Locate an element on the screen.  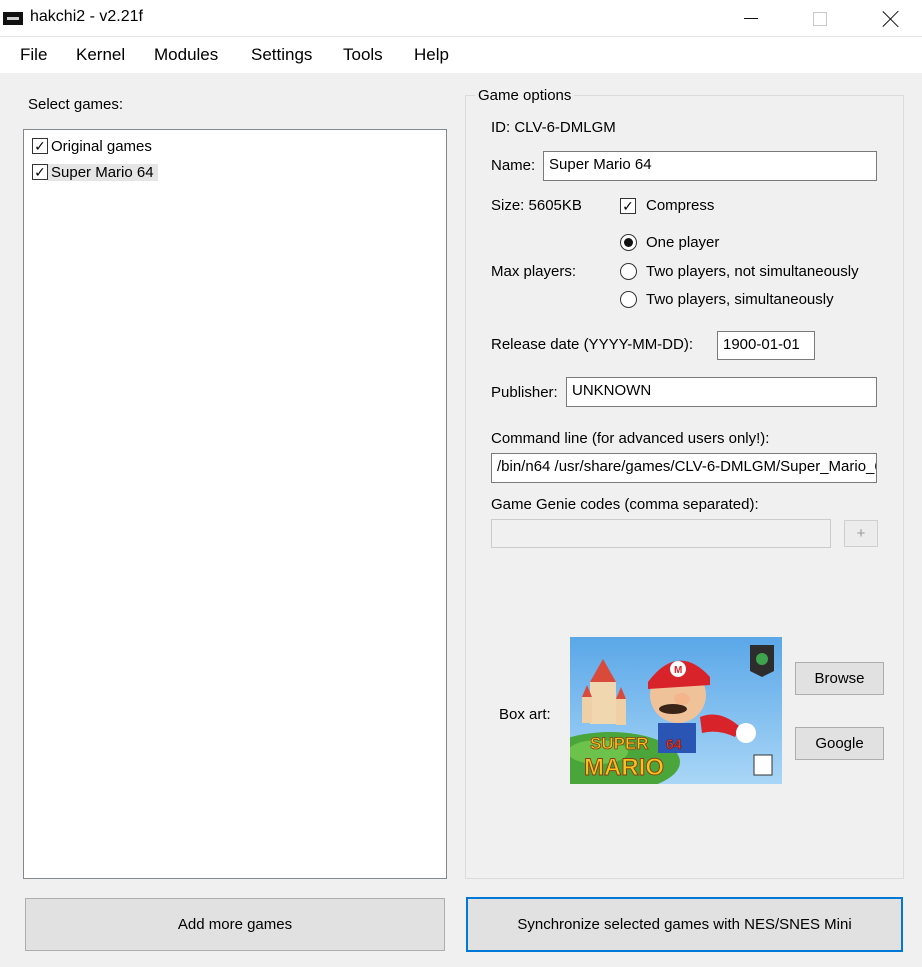
close-button is located at coordinates (891, 18).